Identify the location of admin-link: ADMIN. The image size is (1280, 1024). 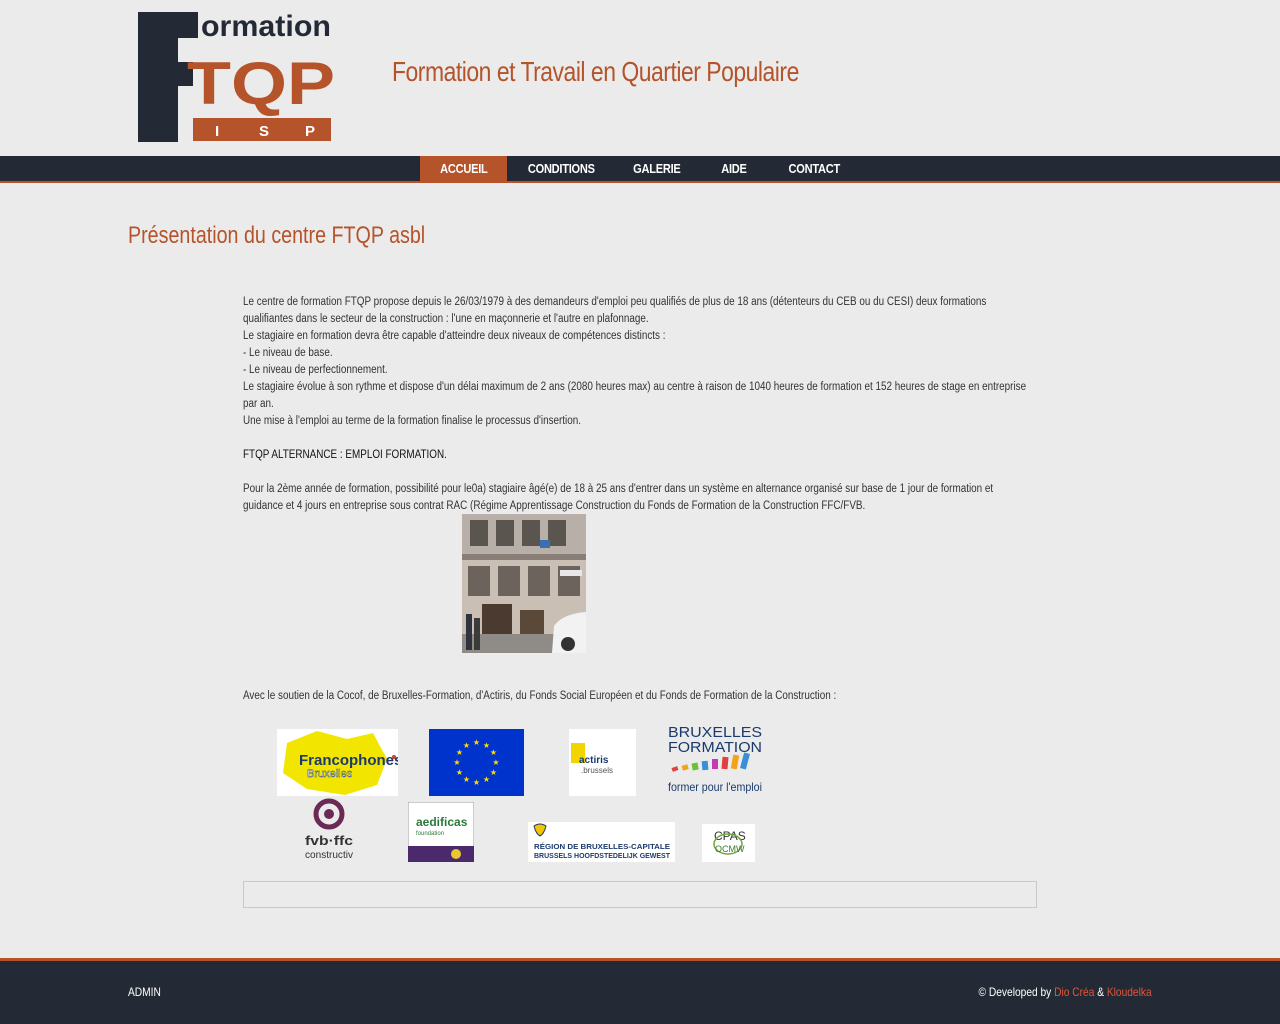
(144, 992).